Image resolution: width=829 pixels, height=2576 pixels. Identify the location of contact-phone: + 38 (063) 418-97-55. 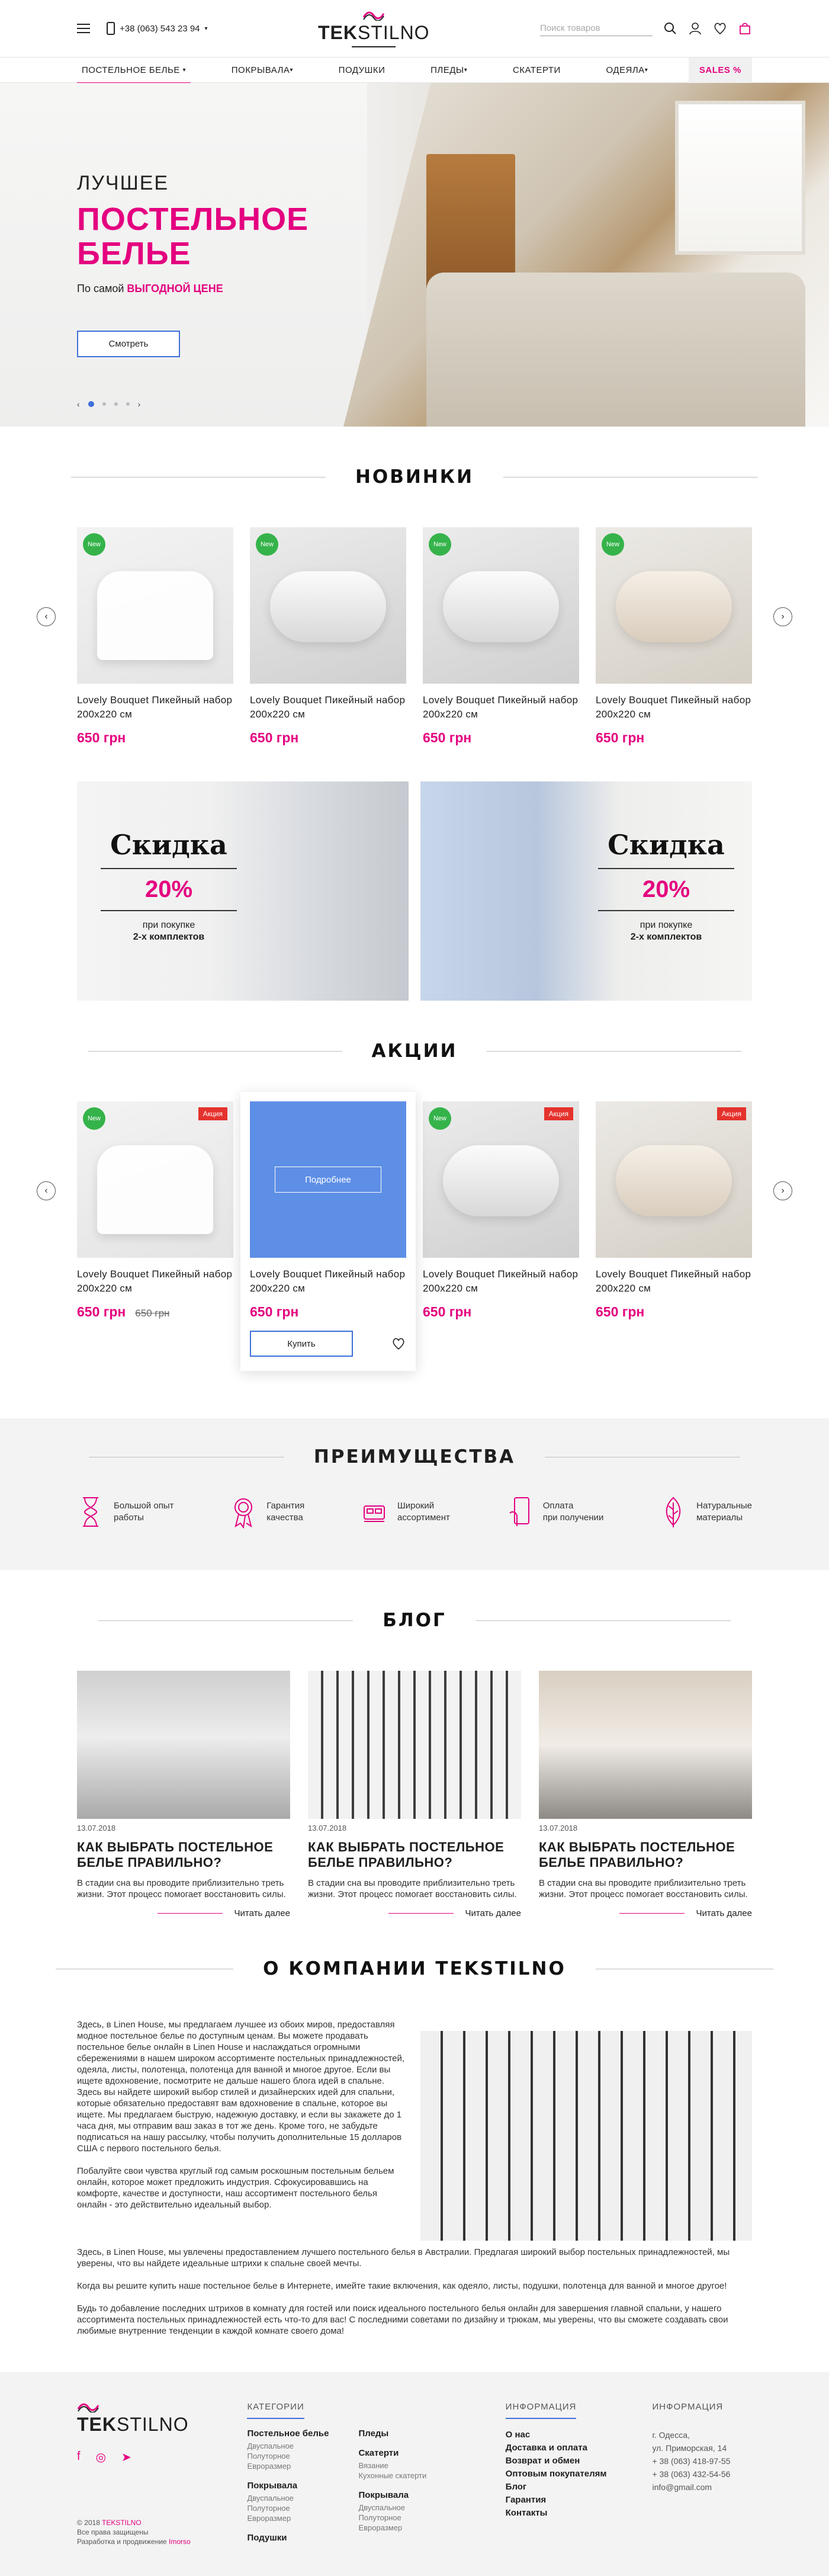
(702, 2462).